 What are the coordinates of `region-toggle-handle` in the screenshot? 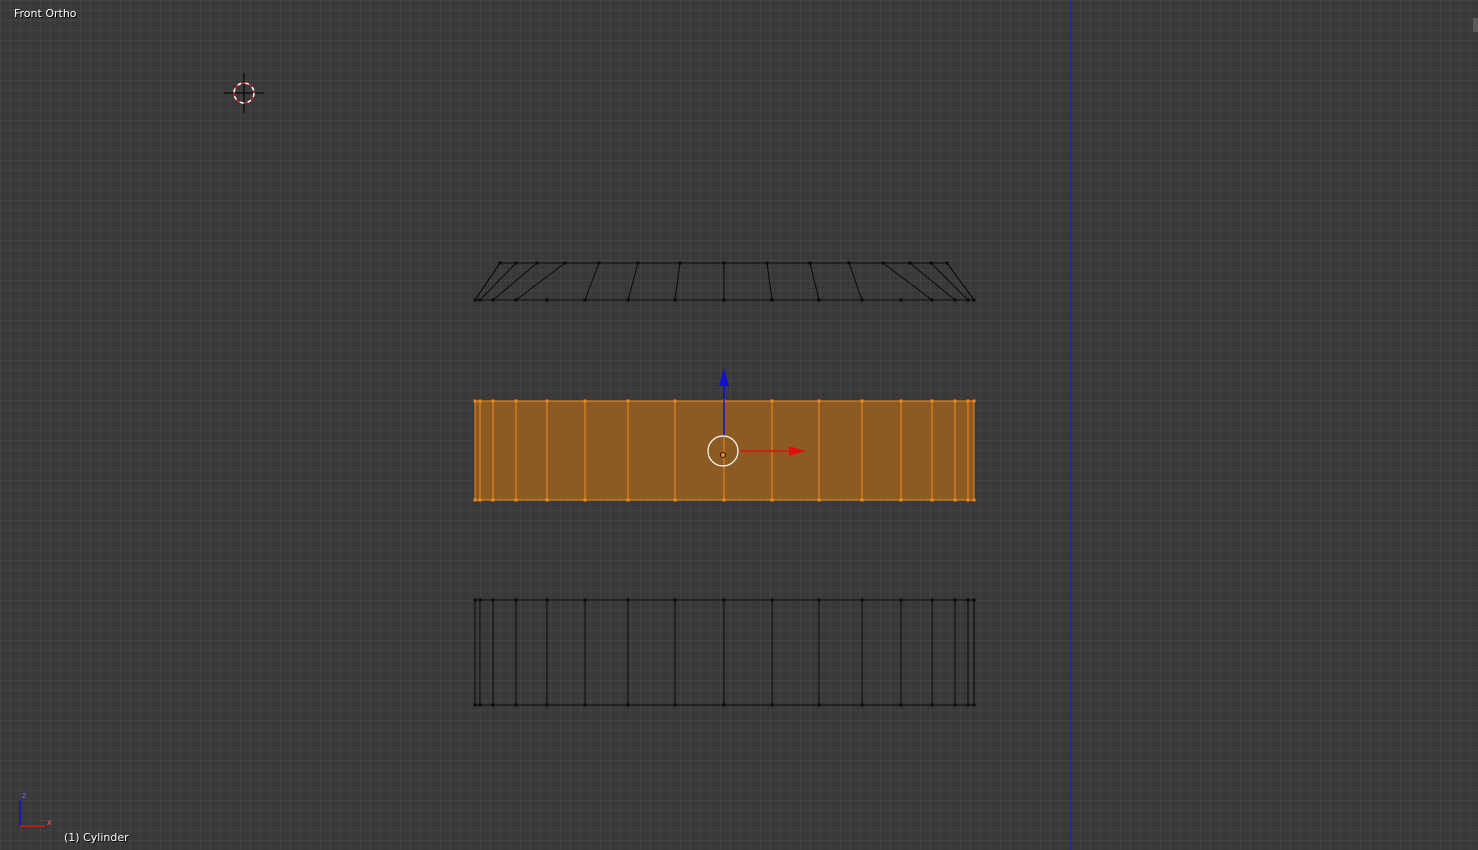 It's located at (1475, 25).